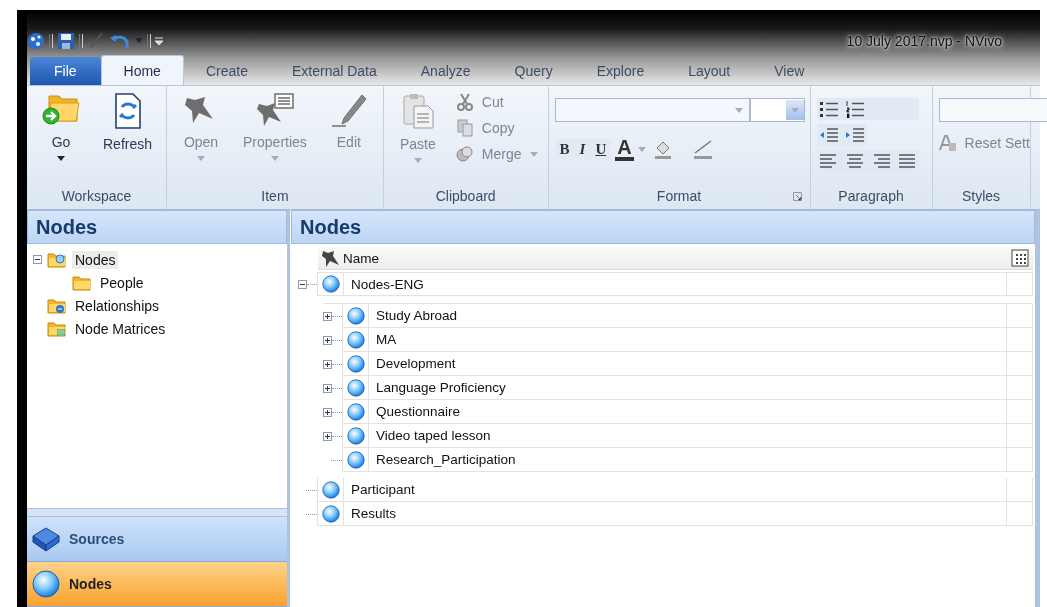 The height and width of the screenshot is (607, 1047). I want to click on app-logo-icon, so click(36, 40).